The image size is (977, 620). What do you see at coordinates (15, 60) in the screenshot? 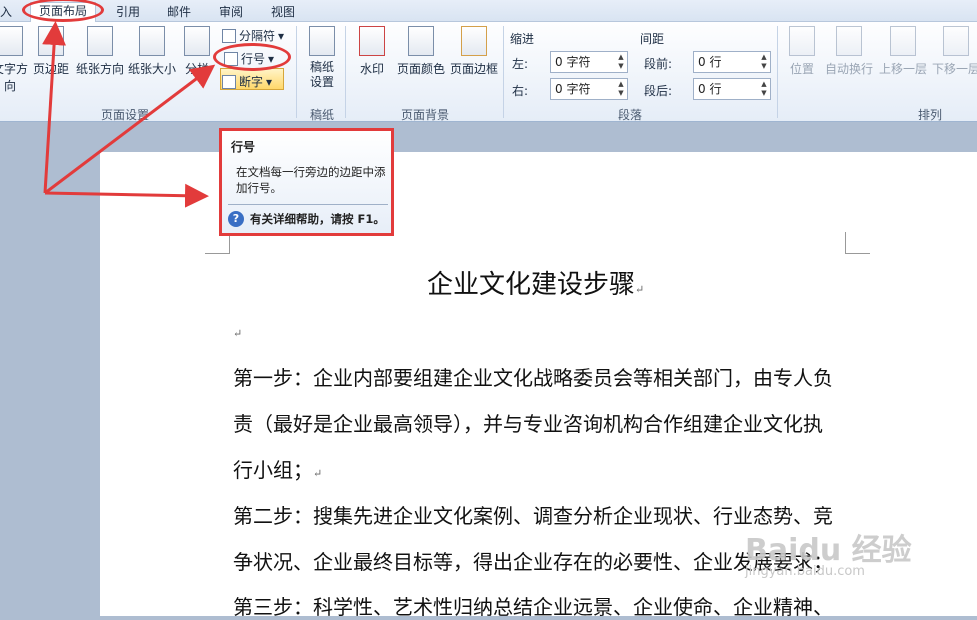
I see `text-direction-button: 文字方向` at bounding box center [15, 60].